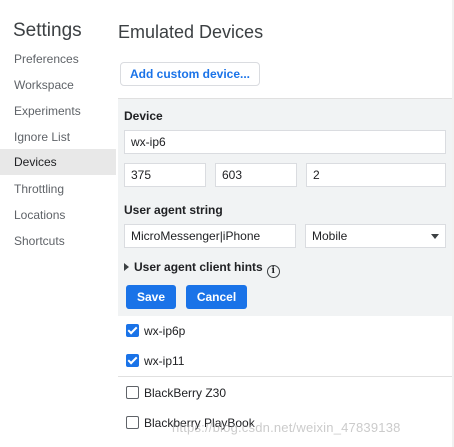 The height and width of the screenshot is (447, 454). I want to click on device-list-item: wx-ip6p, so click(286, 331).